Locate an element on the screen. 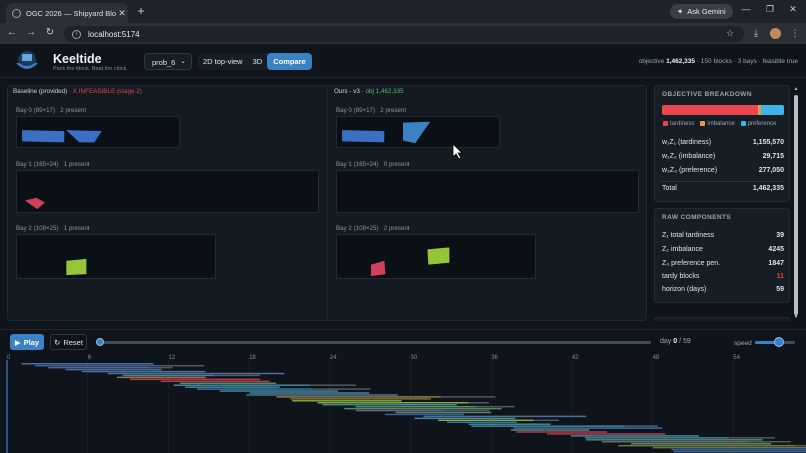 The height and width of the screenshot is (453, 806). playback-controls: ▶ Play ↻ Reset day 0 / 59 speed is located at coordinates (403, 341).